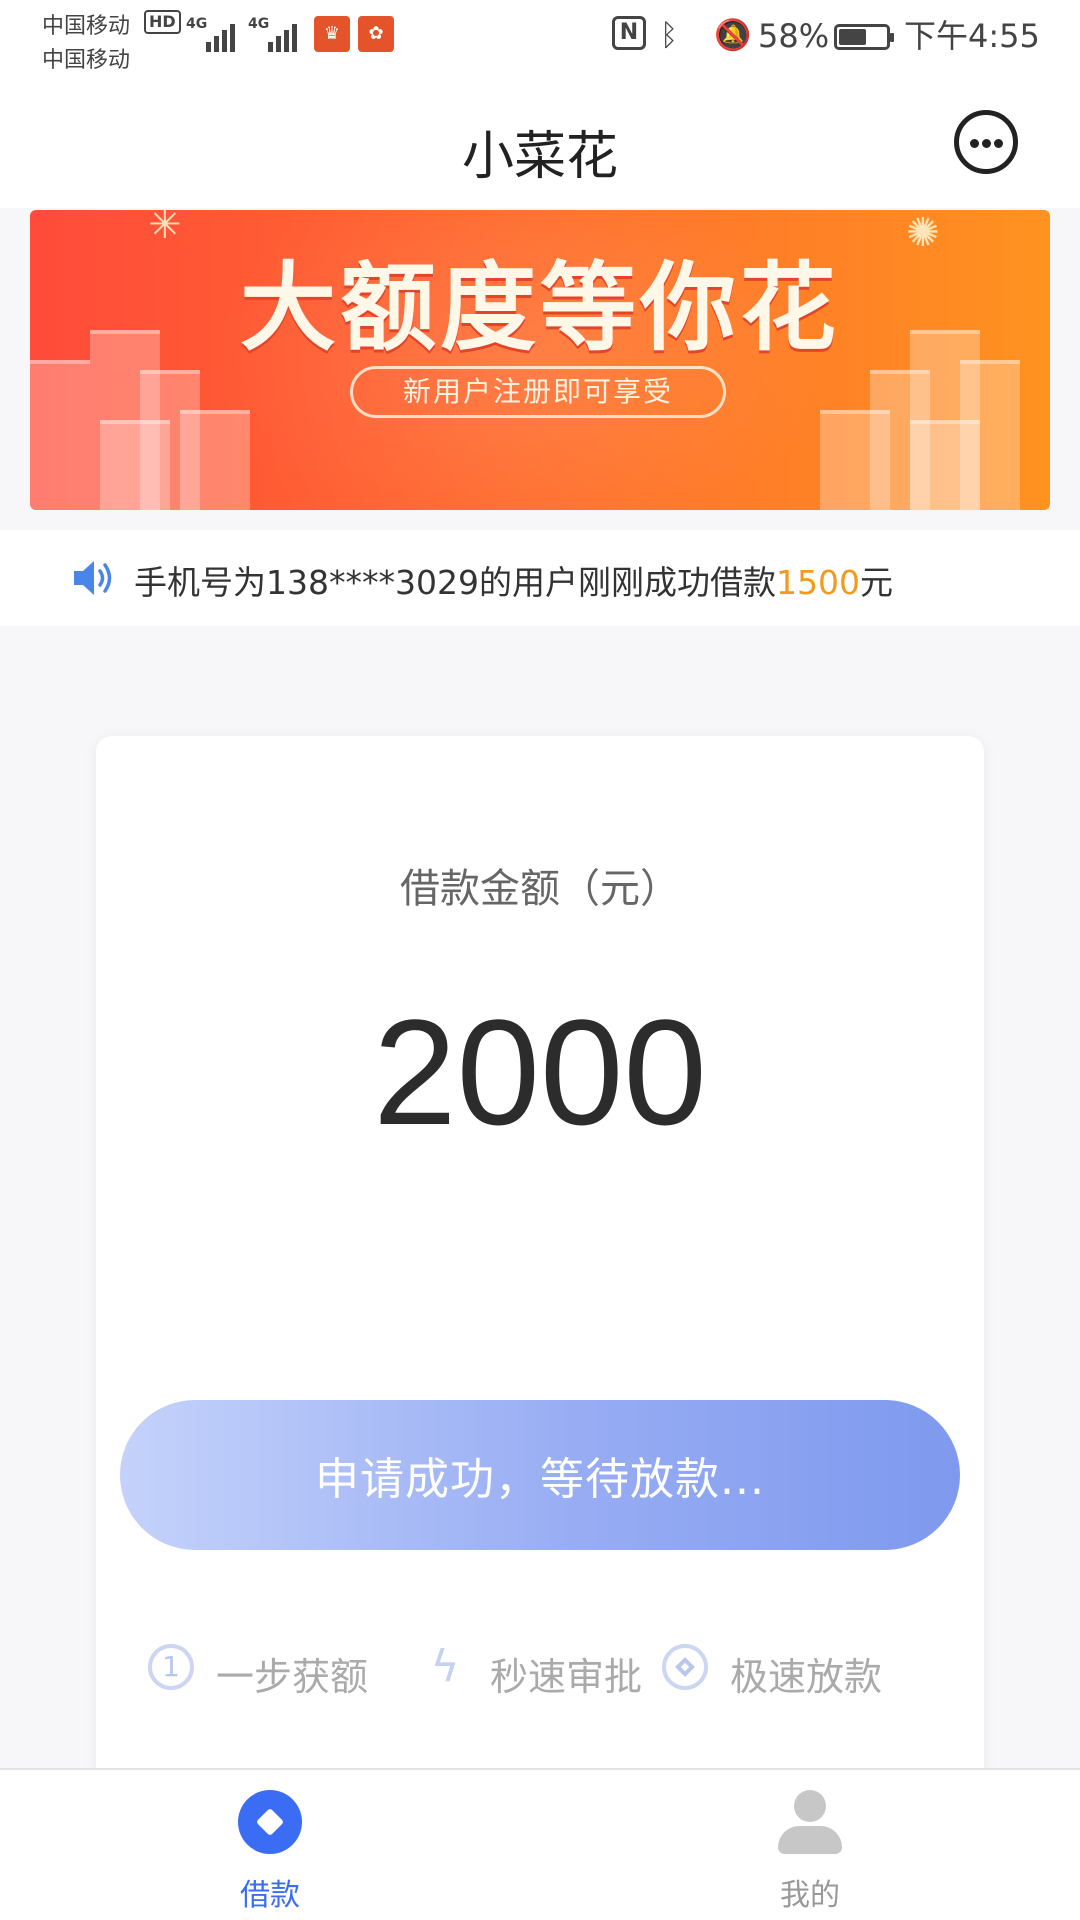 The width and height of the screenshot is (1080, 1920). What do you see at coordinates (171, 1667) in the screenshot?
I see `circled-one-icon: 1` at bounding box center [171, 1667].